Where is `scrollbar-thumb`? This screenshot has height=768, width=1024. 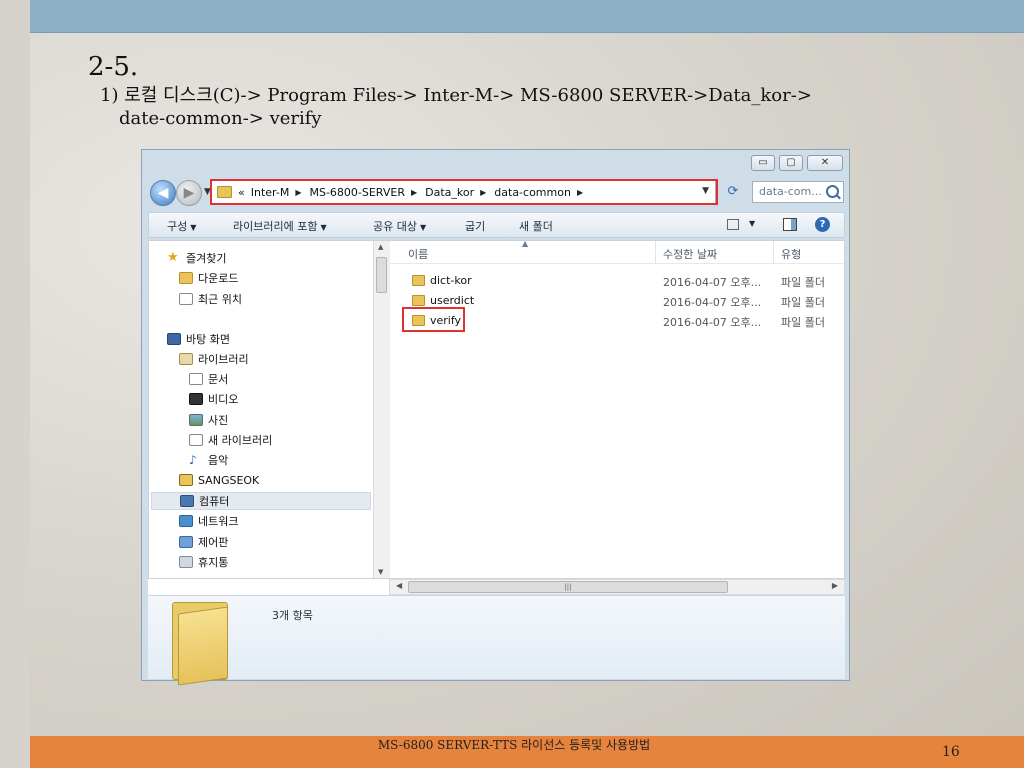
scrollbar-thumb is located at coordinates (381, 275).